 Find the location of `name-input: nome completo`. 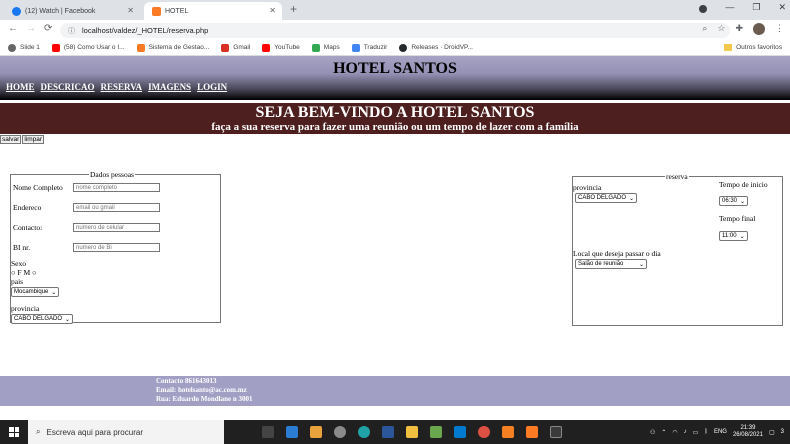

name-input: nome completo is located at coordinates (116, 187).